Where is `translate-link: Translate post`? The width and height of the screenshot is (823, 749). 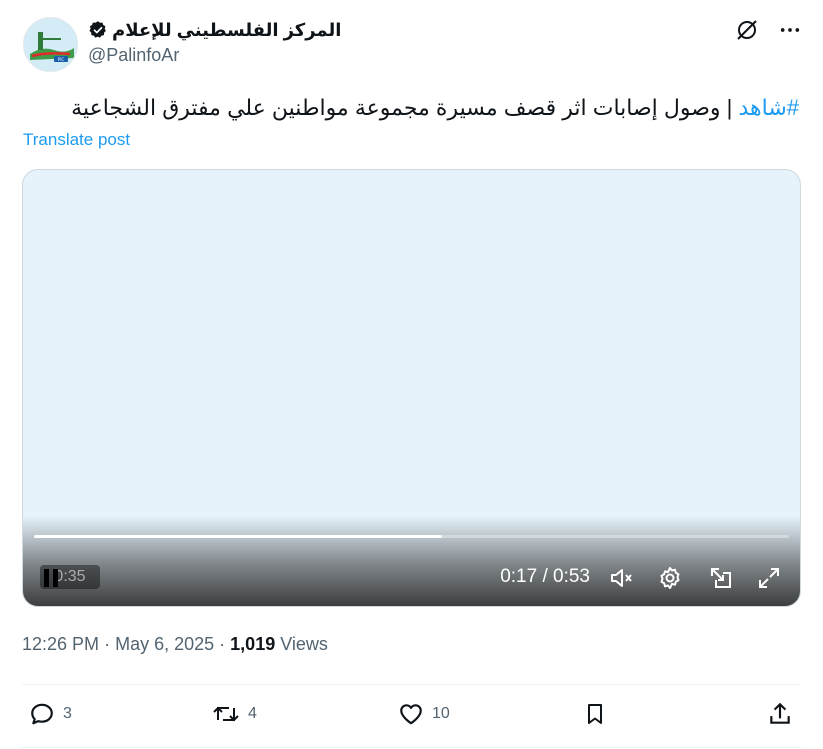 translate-link: Translate post is located at coordinates (76, 140).